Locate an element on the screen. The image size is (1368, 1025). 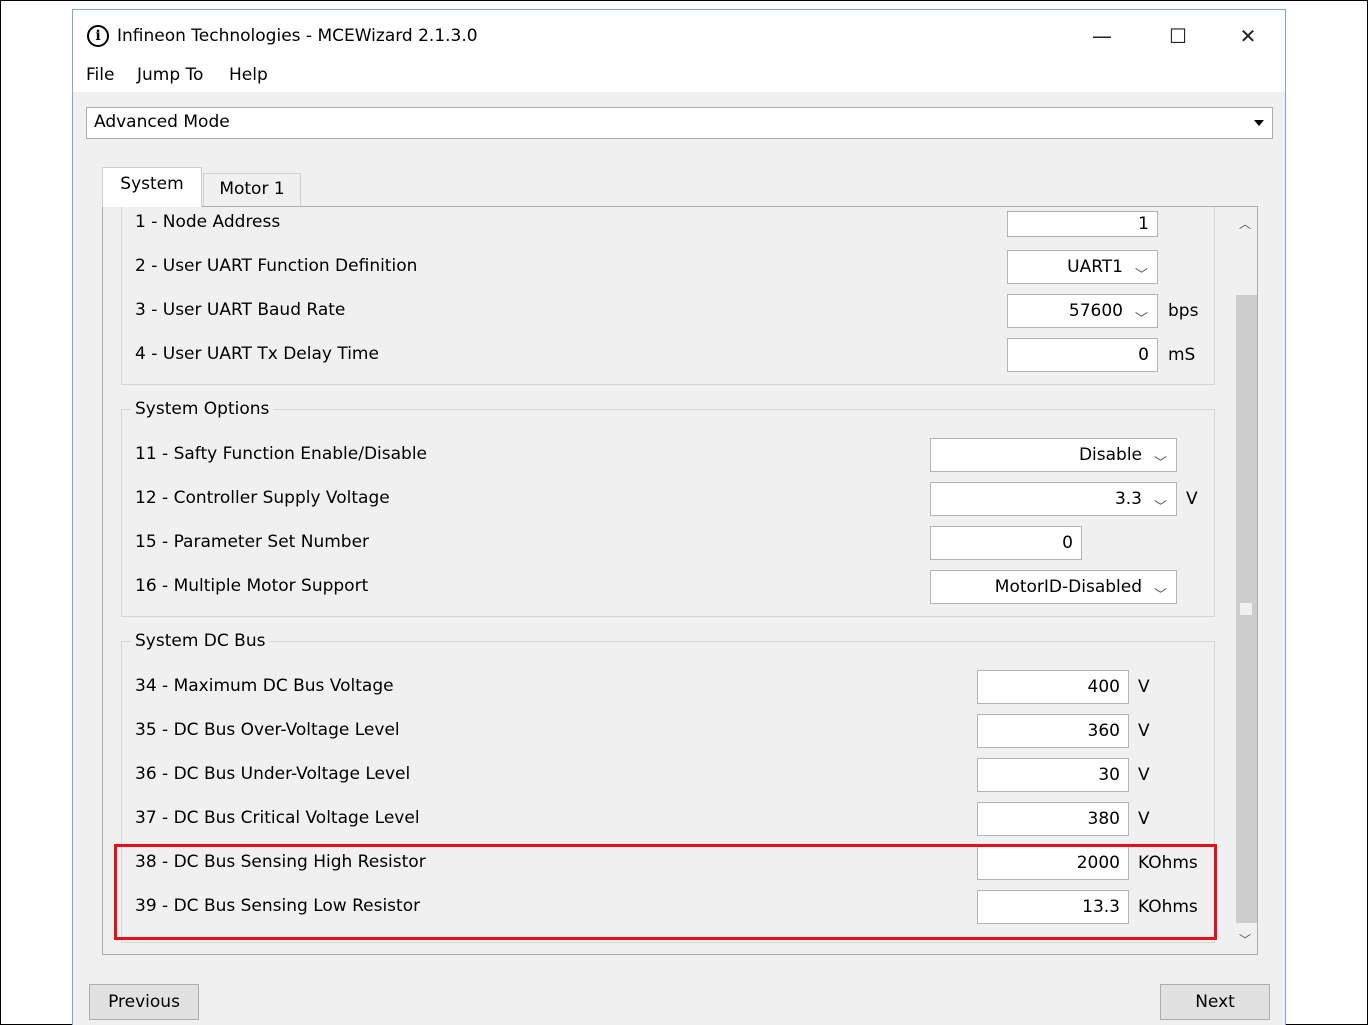
critical-voltage-input: 380 is located at coordinates (1053, 819).